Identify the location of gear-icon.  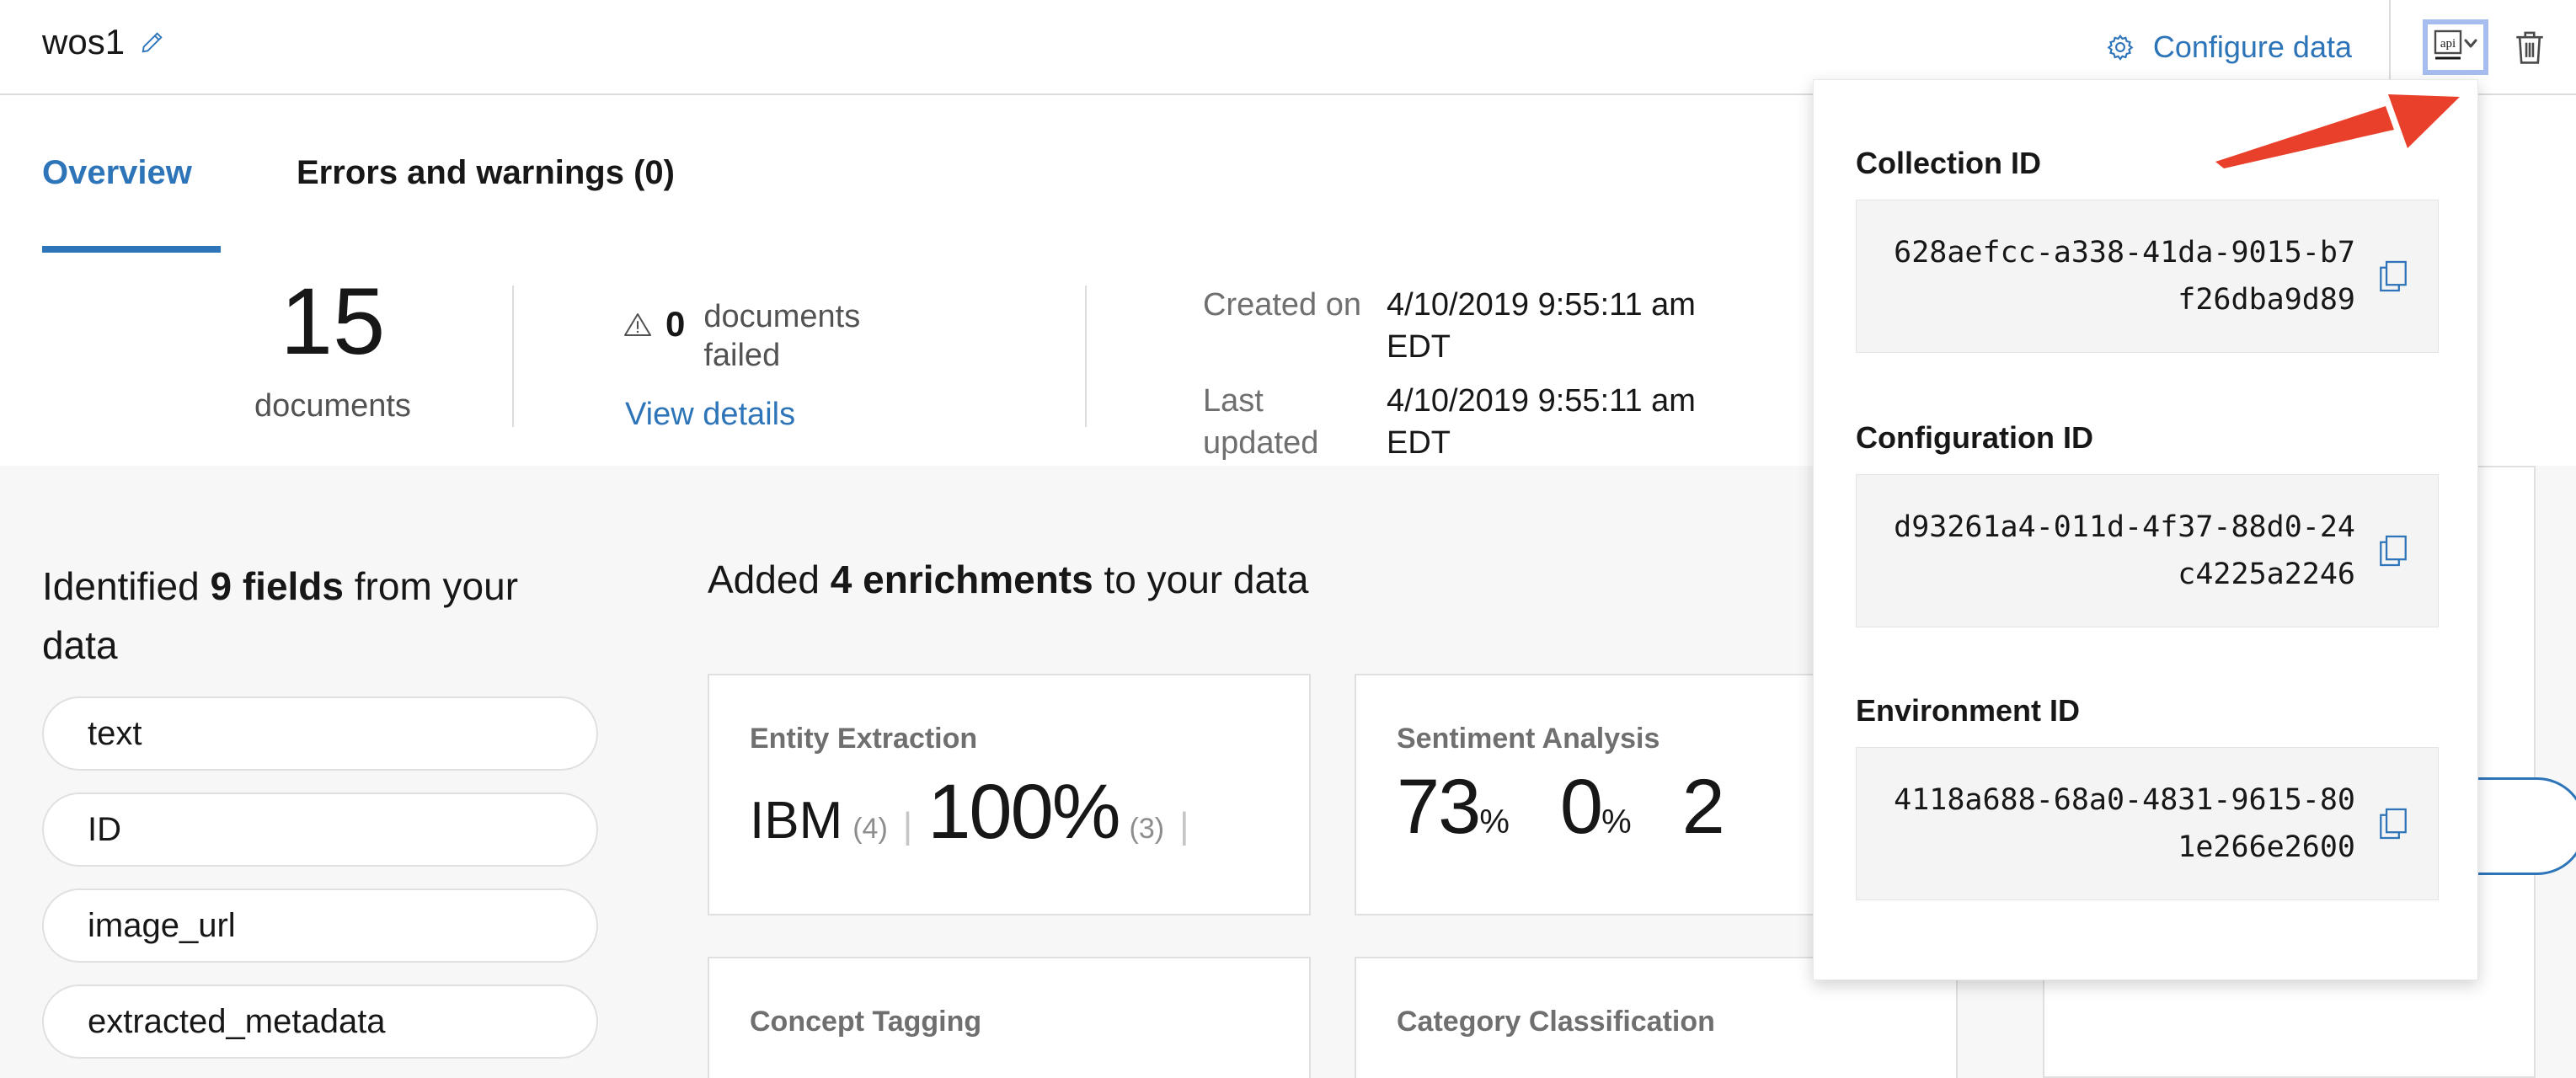
(2120, 47).